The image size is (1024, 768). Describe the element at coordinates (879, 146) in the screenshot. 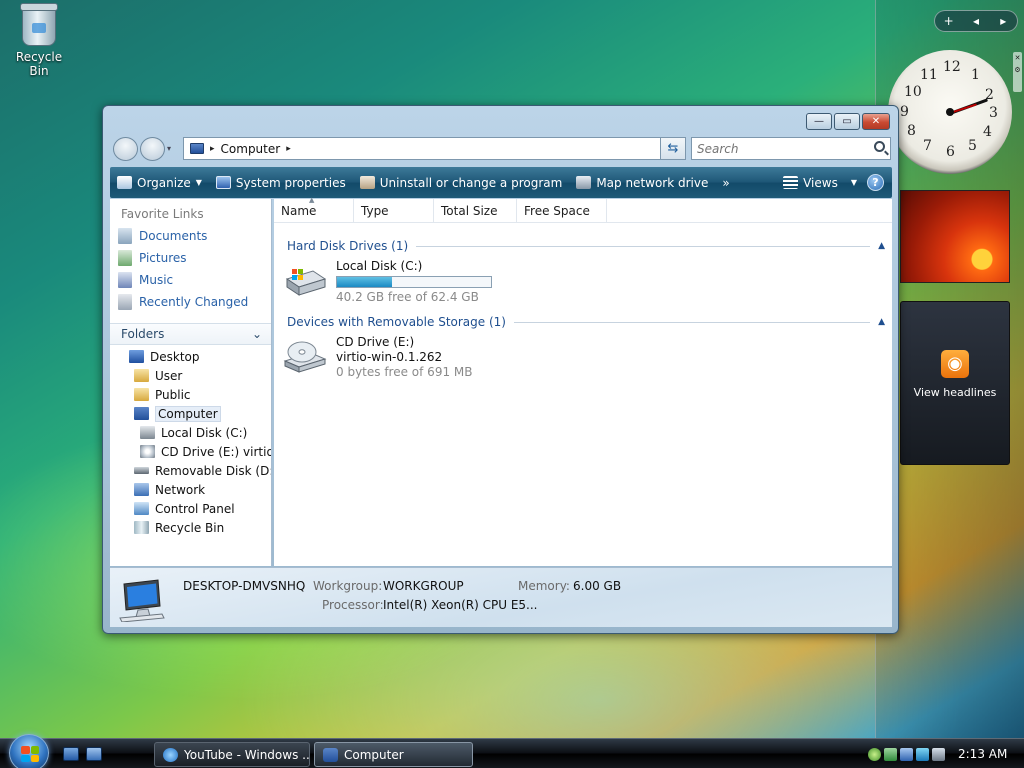

I see `search-icon` at that location.